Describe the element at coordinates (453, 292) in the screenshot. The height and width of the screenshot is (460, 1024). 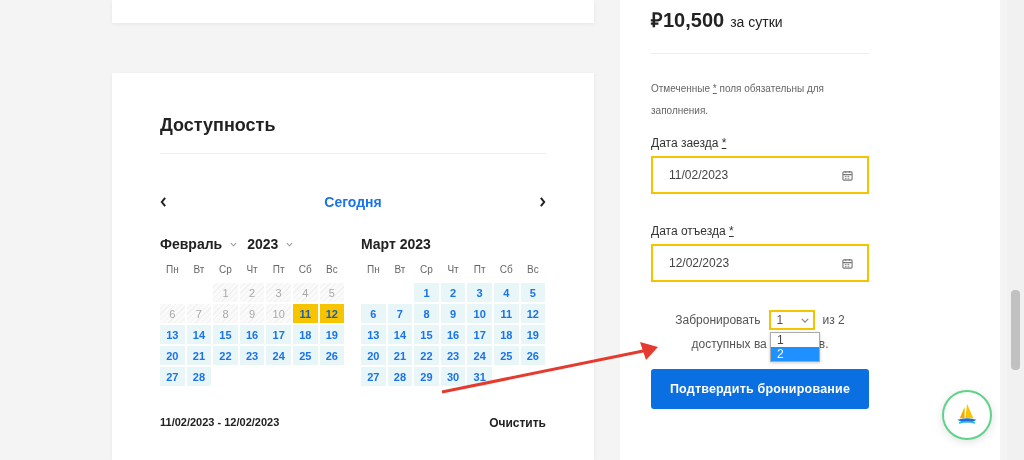
I see `calendar-day: 2` at that location.